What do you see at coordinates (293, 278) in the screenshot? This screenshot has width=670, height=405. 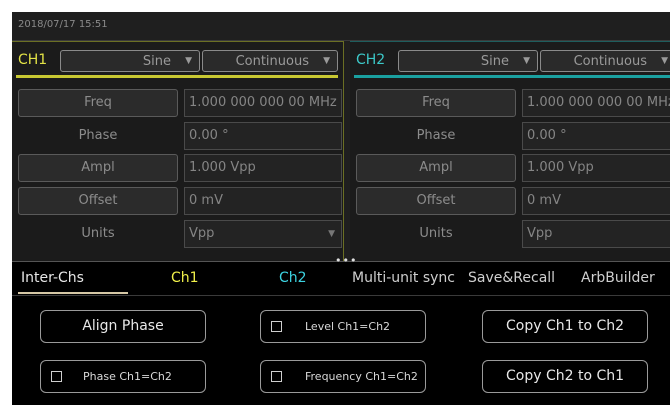 I see `tab-ch2: Ch2` at bounding box center [293, 278].